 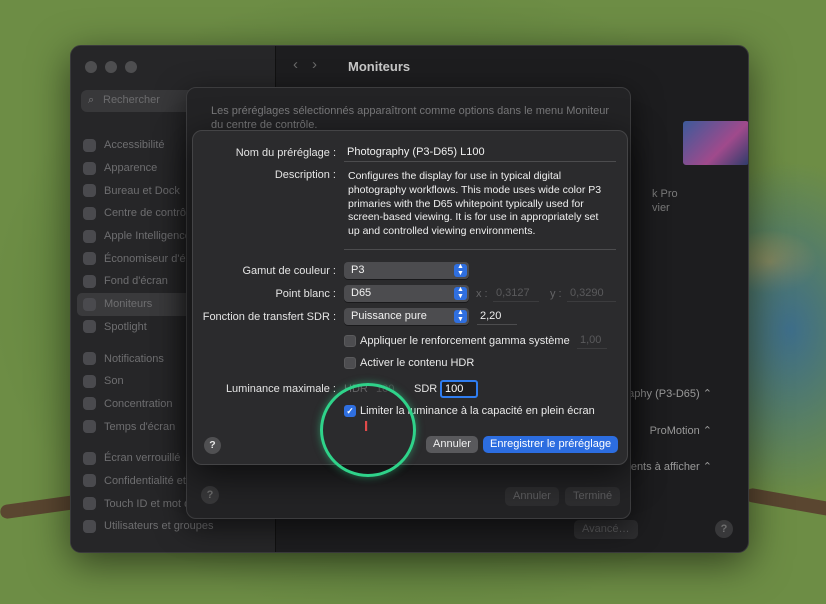 What do you see at coordinates (136, 281) in the screenshot?
I see `sidebar-item-label: Fond d'écran` at bounding box center [136, 281].